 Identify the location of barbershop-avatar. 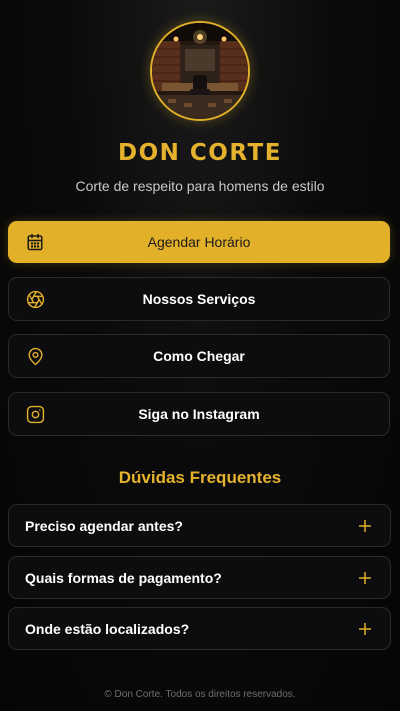
(200, 71).